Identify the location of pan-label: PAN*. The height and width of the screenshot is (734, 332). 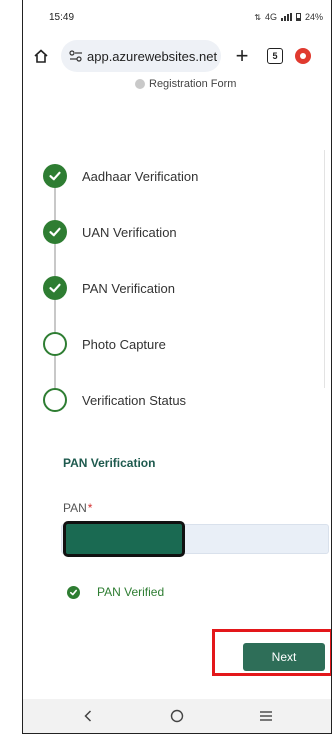
(77, 508).